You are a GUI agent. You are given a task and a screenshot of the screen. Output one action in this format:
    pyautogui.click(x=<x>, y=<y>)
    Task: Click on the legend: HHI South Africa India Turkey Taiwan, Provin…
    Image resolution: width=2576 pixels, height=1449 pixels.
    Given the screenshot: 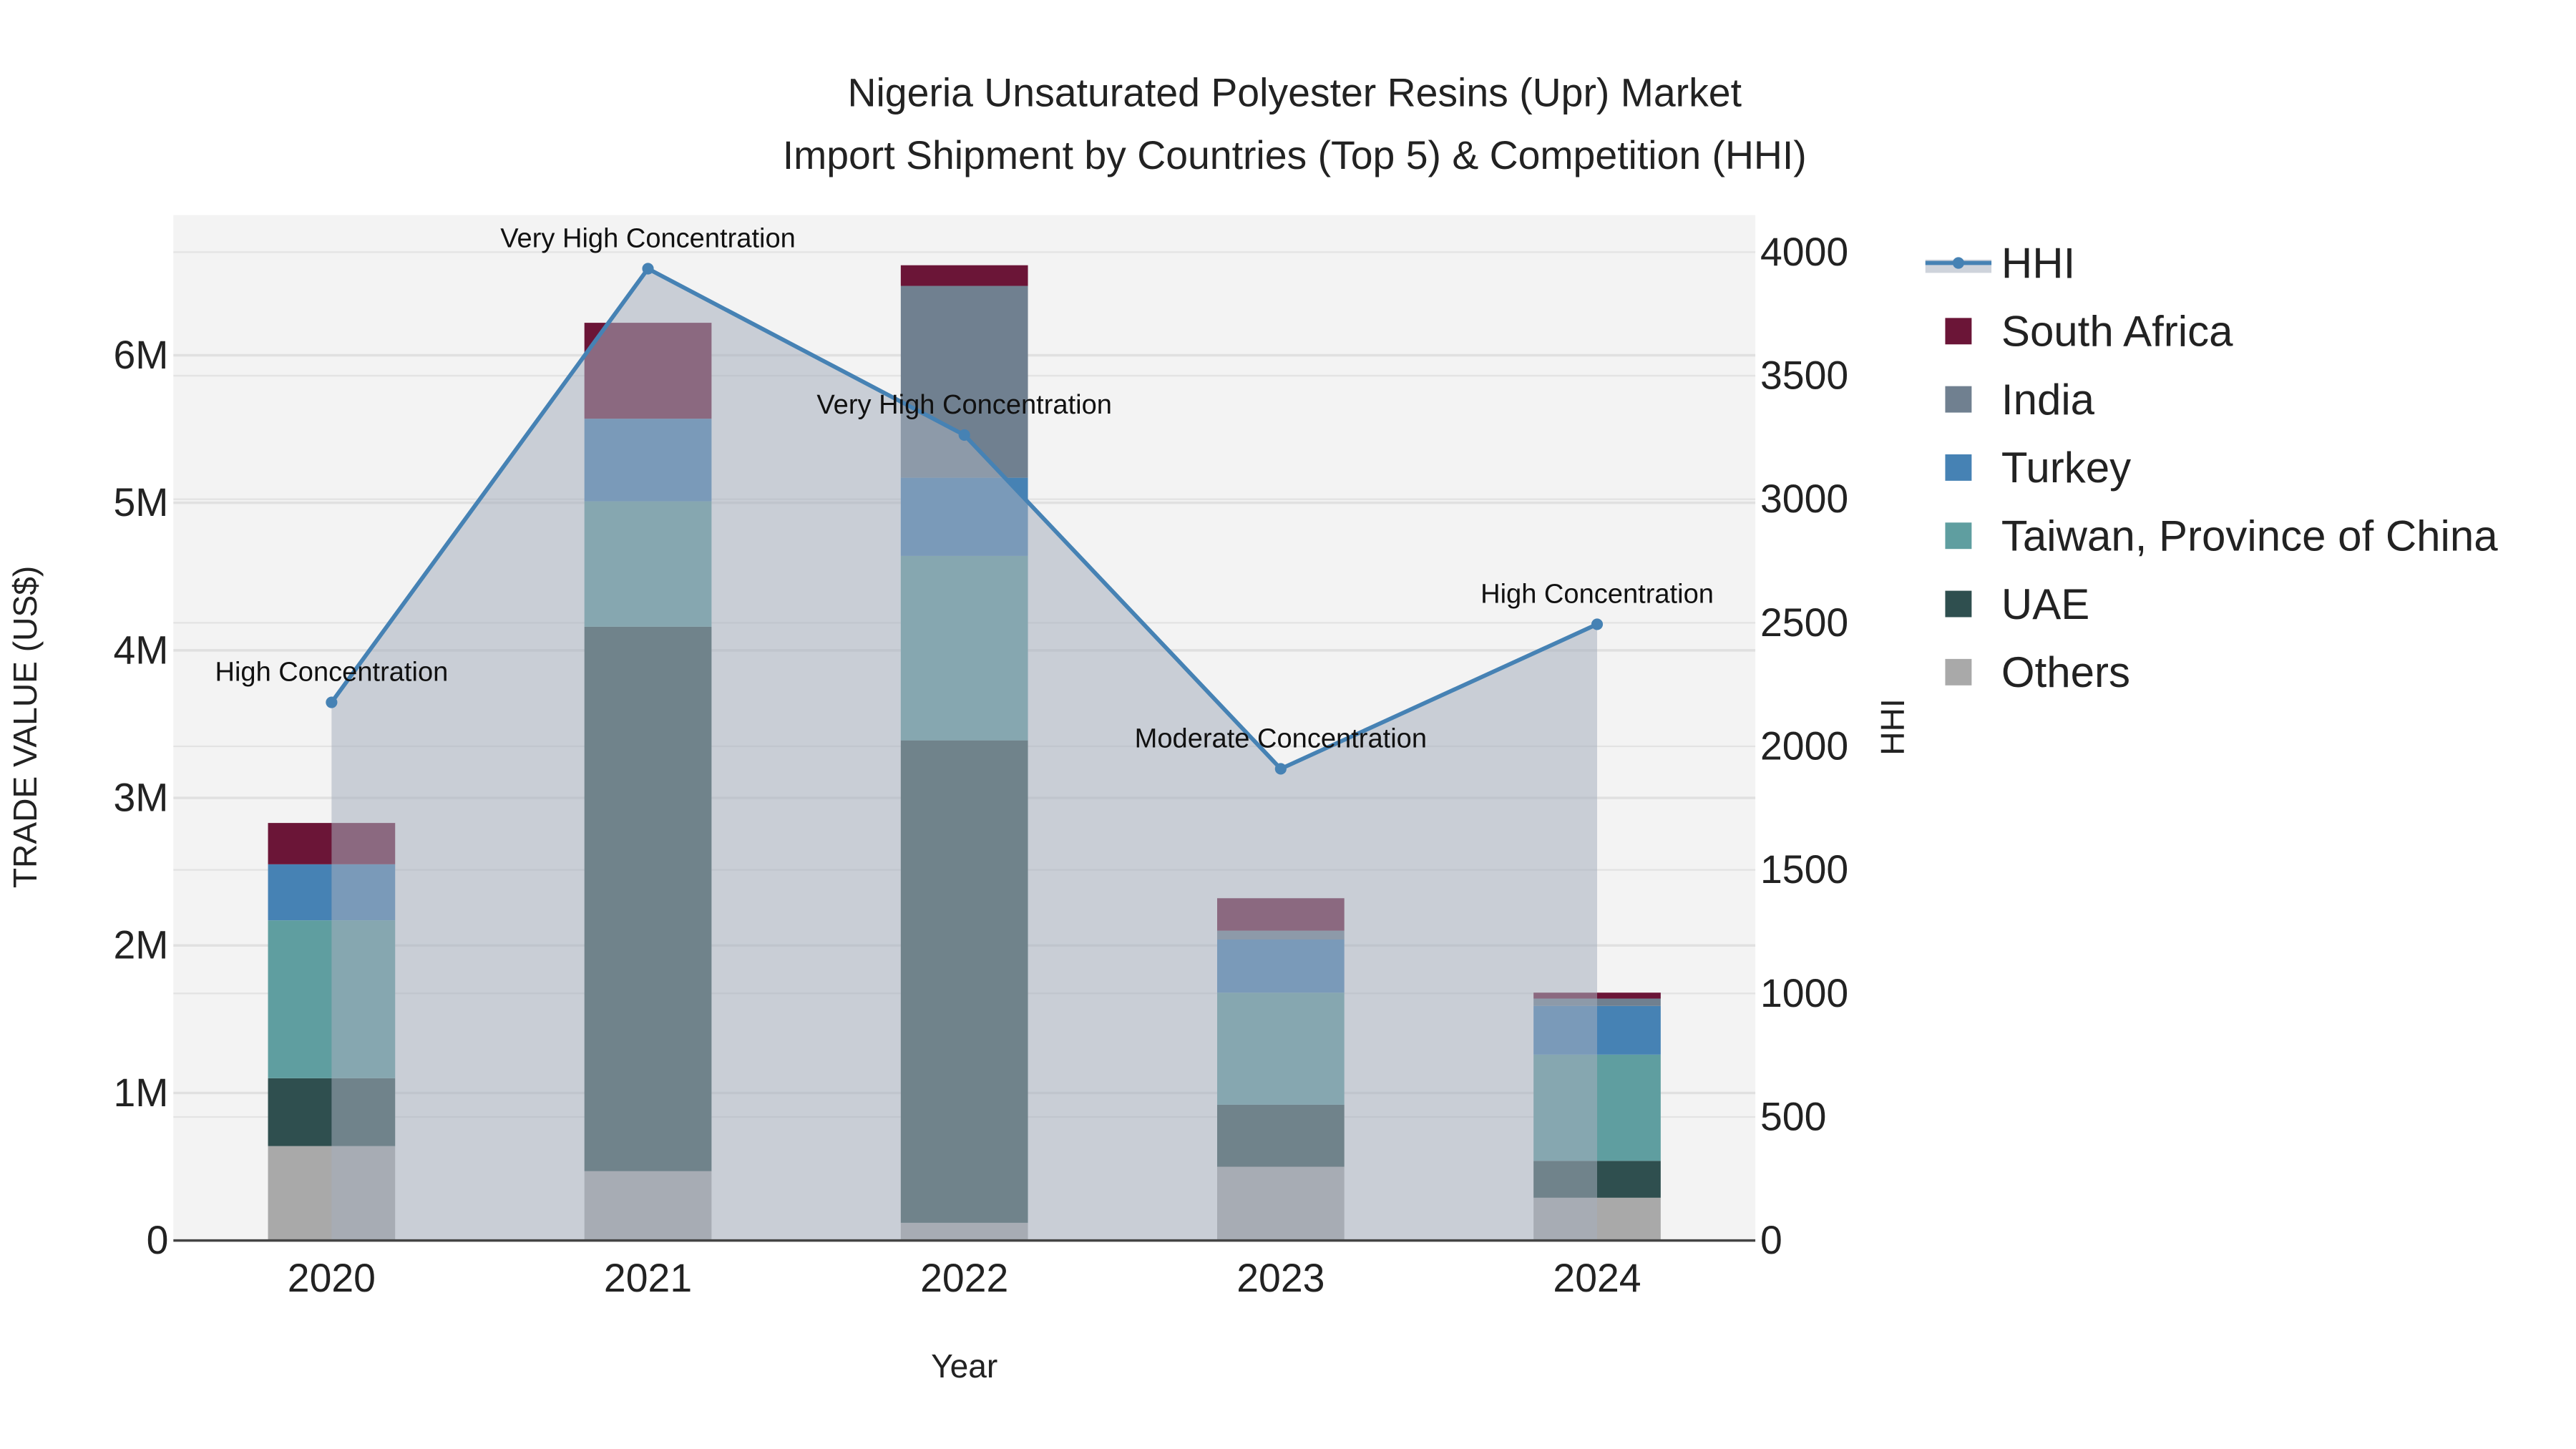 What is the action you would take?
    pyautogui.click(x=2211, y=467)
    